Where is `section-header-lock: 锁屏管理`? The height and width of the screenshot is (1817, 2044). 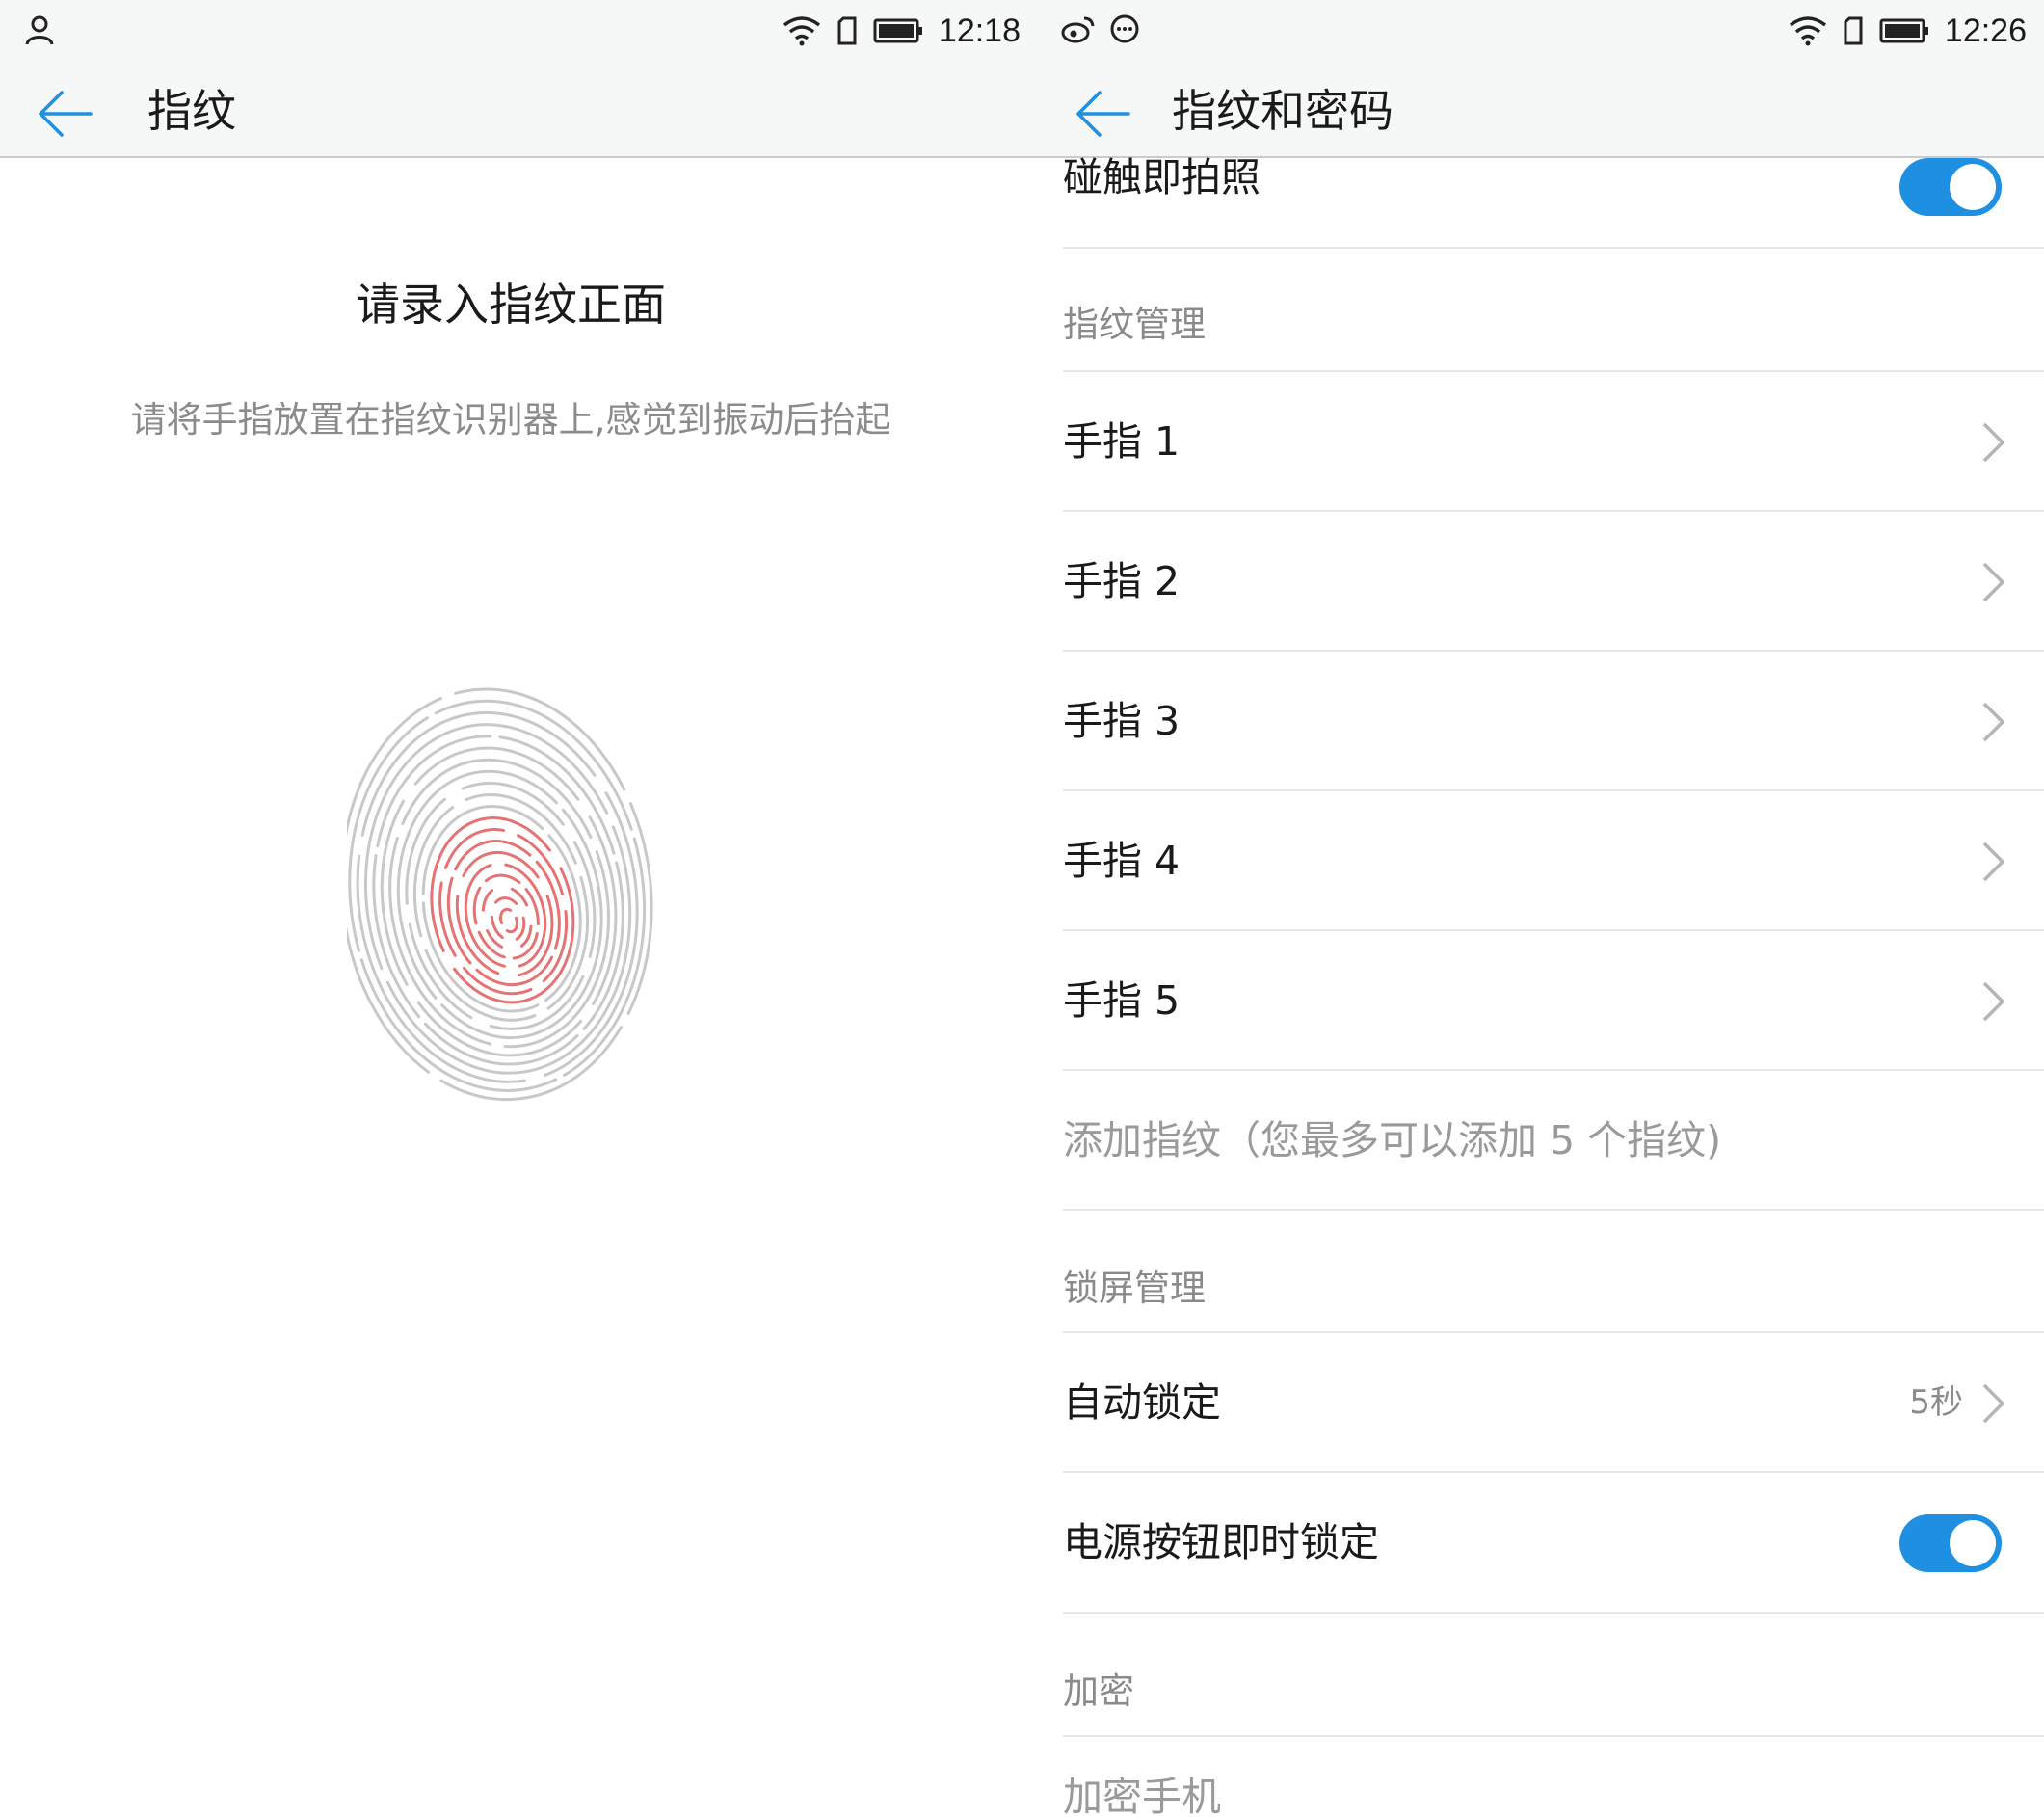
section-header-lock: 锁屏管理 is located at coordinates (1554, 1272).